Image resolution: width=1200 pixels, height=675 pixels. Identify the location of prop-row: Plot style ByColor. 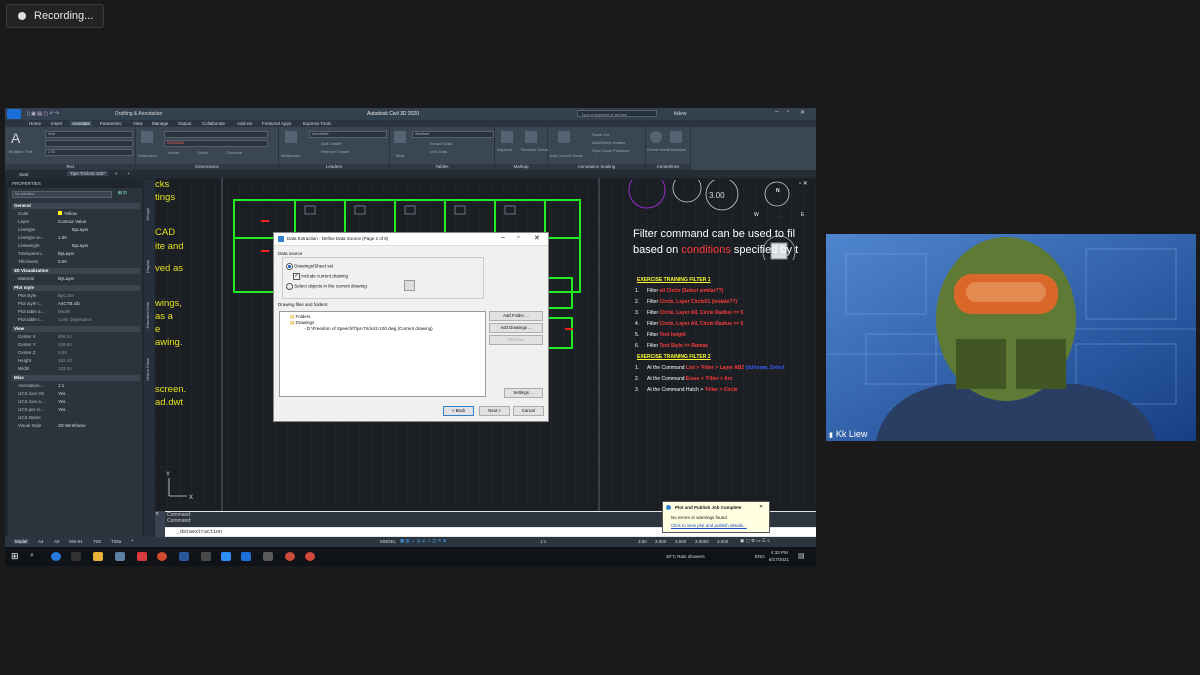
(76, 296).